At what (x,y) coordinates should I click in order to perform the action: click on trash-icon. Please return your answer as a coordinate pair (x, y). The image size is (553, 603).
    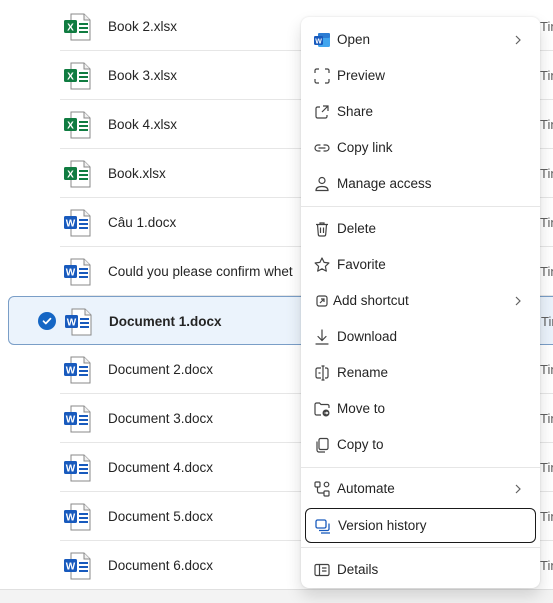
    Looking at the image, I should click on (322, 229).